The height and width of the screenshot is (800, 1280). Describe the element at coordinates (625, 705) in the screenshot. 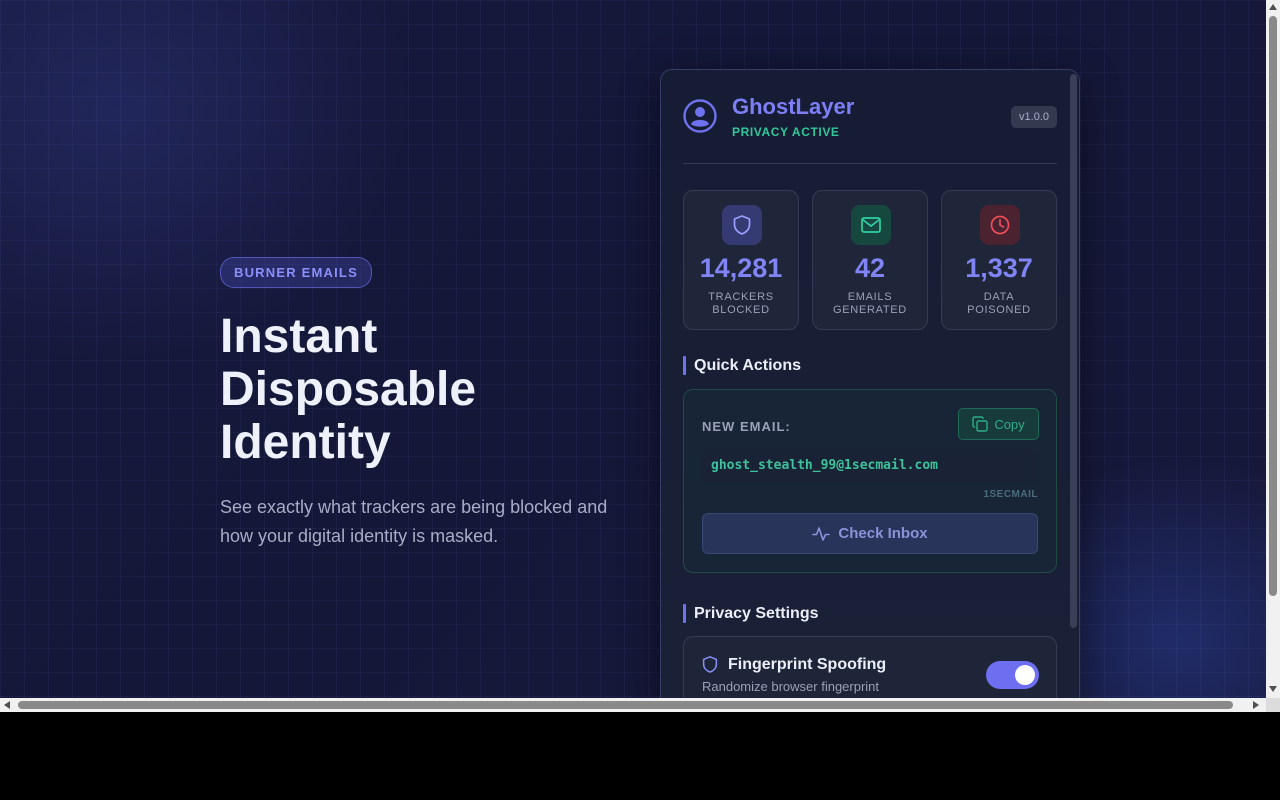

I see `horizontal-scroll-thumb` at that location.